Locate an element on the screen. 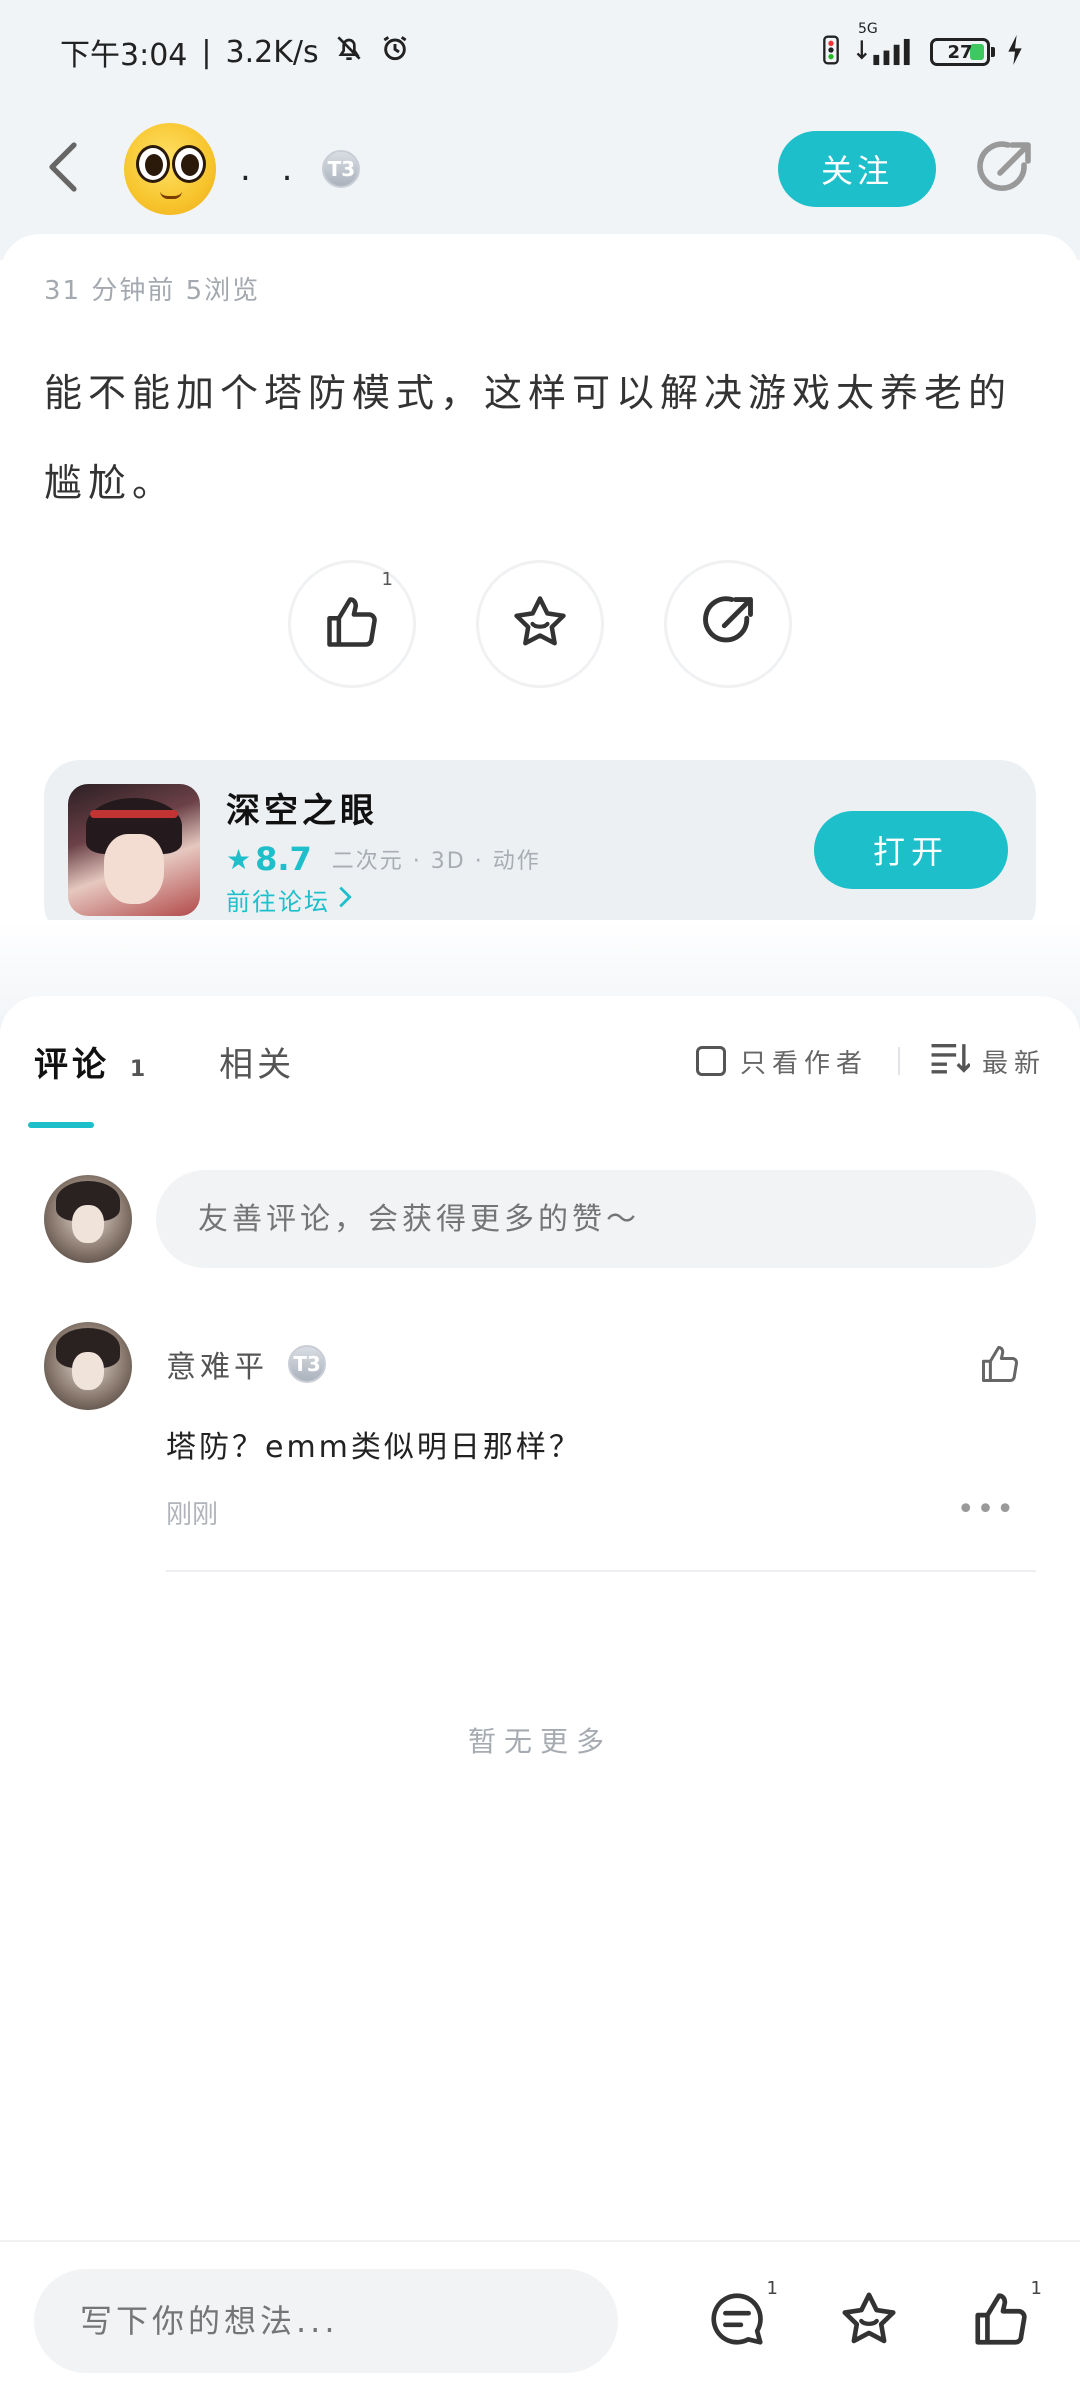 This screenshot has height=2400, width=1080. post-meta: 31 分钟前 5浏览 is located at coordinates (152, 291).